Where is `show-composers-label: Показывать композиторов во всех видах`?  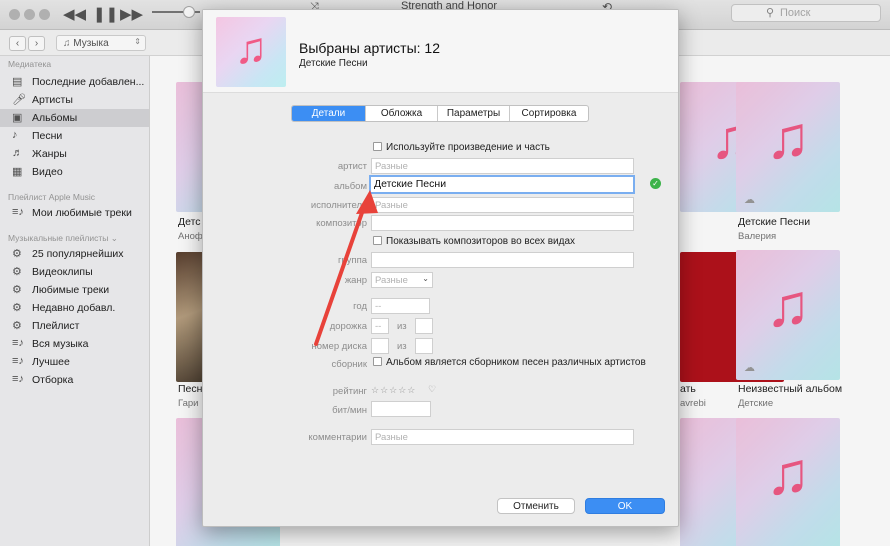
show-composers-label: Показывать композиторов во всех видах is located at coordinates (481, 241).